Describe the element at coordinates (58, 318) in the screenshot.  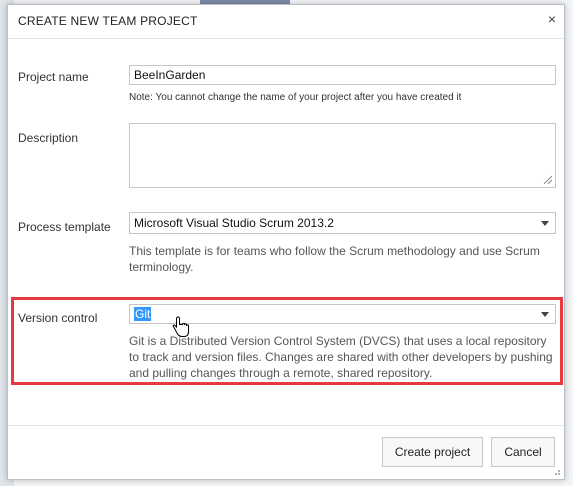
I see `version-control-label: Version control` at that location.